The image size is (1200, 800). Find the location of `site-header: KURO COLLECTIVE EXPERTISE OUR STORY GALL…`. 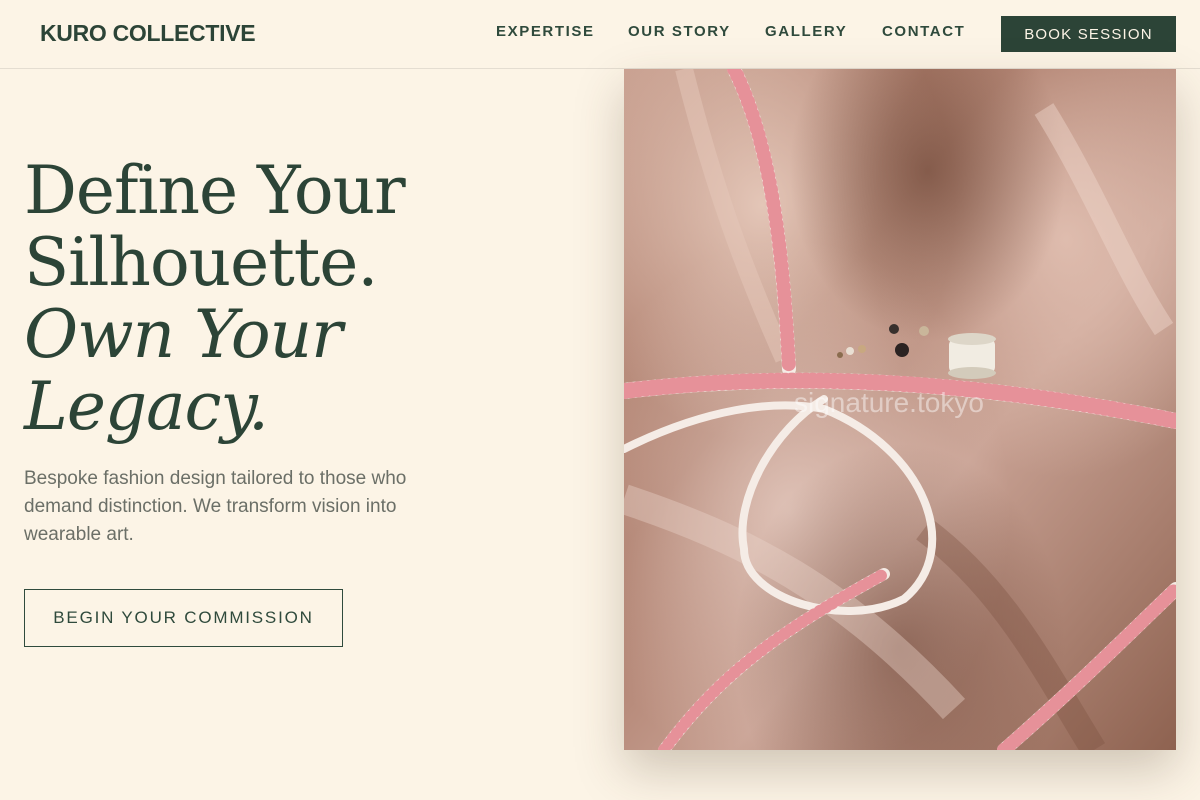

site-header: KURO COLLECTIVE EXPERTISE OUR STORY GALL… is located at coordinates (600, 34).